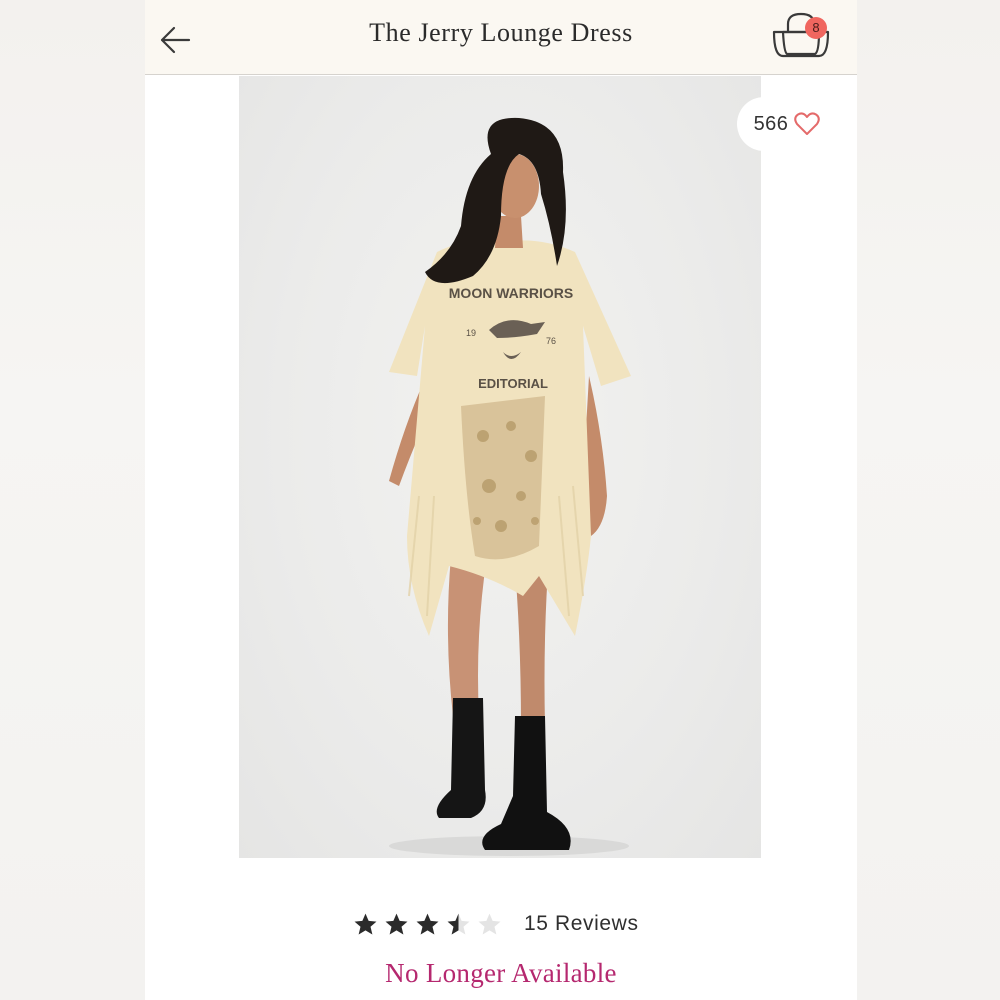 The height and width of the screenshot is (1000, 1000). What do you see at coordinates (471, 333) in the screenshot?
I see `print-text-left: 19` at bounding box center [471, 333].